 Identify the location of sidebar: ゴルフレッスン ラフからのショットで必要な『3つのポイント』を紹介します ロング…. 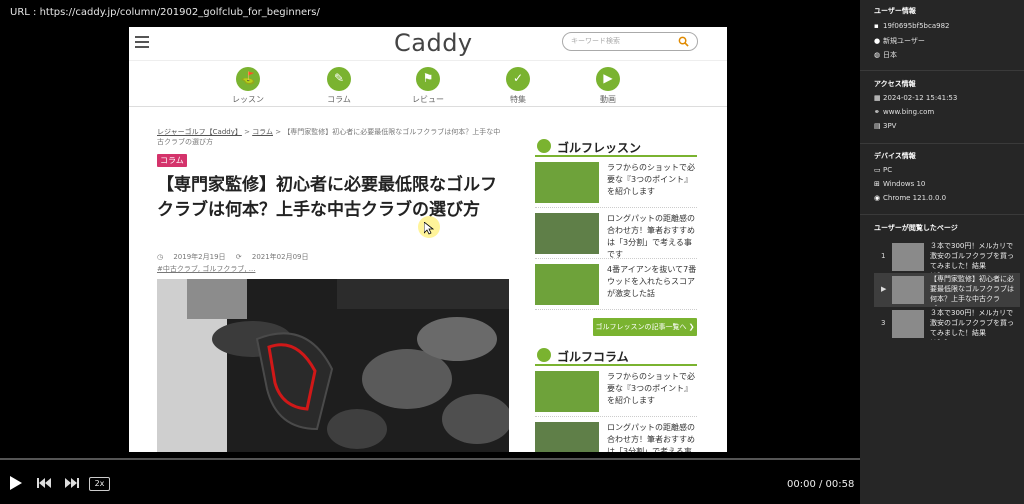
(616, 294).